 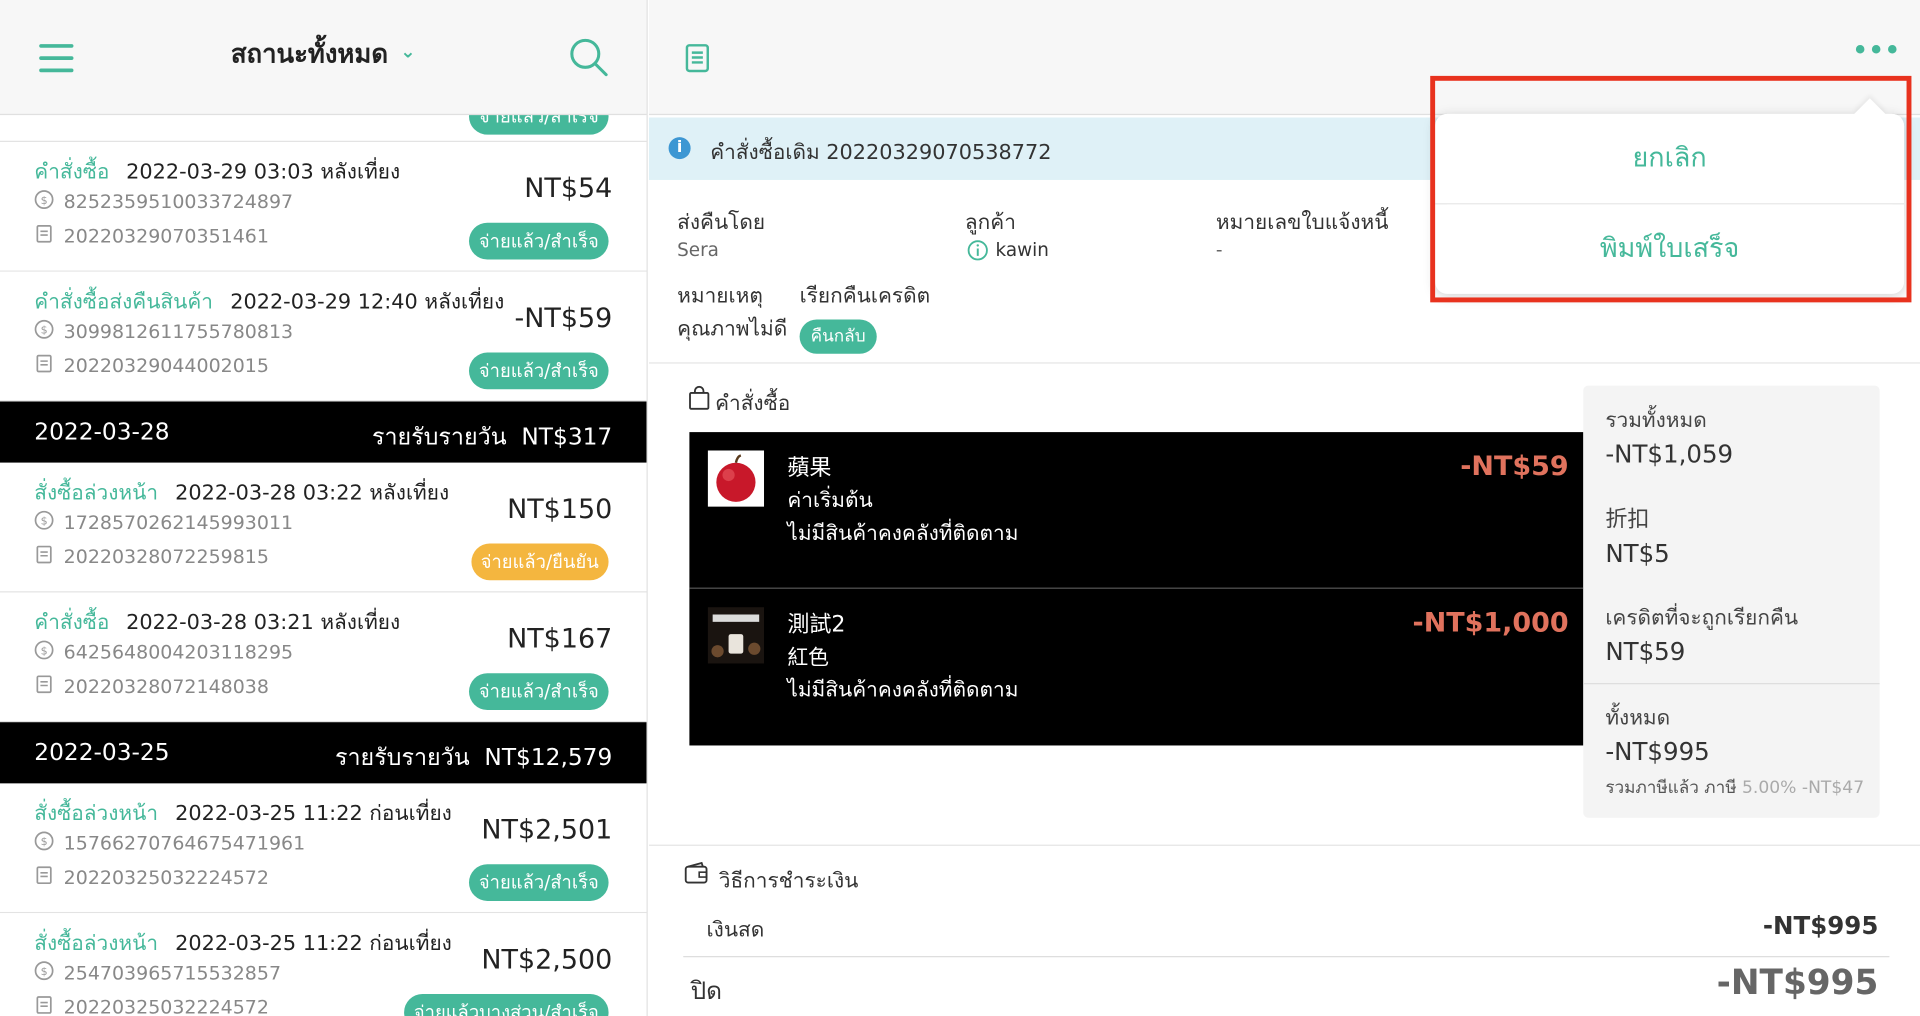 I want to click on list-header: สถานะทั้งหมด ⌄, so click(x=323, y=58).